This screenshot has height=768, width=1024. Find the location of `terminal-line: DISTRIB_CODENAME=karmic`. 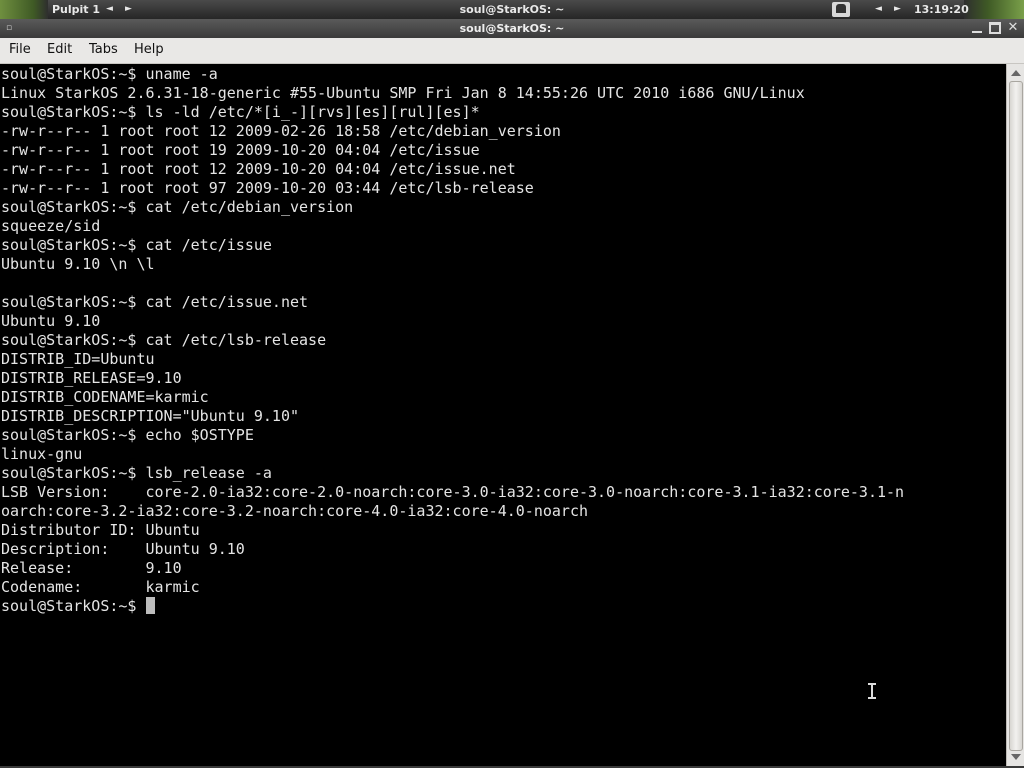

terminal-line: DISTRIB_CODENAME=karmic is located at coordinates (105, 397).